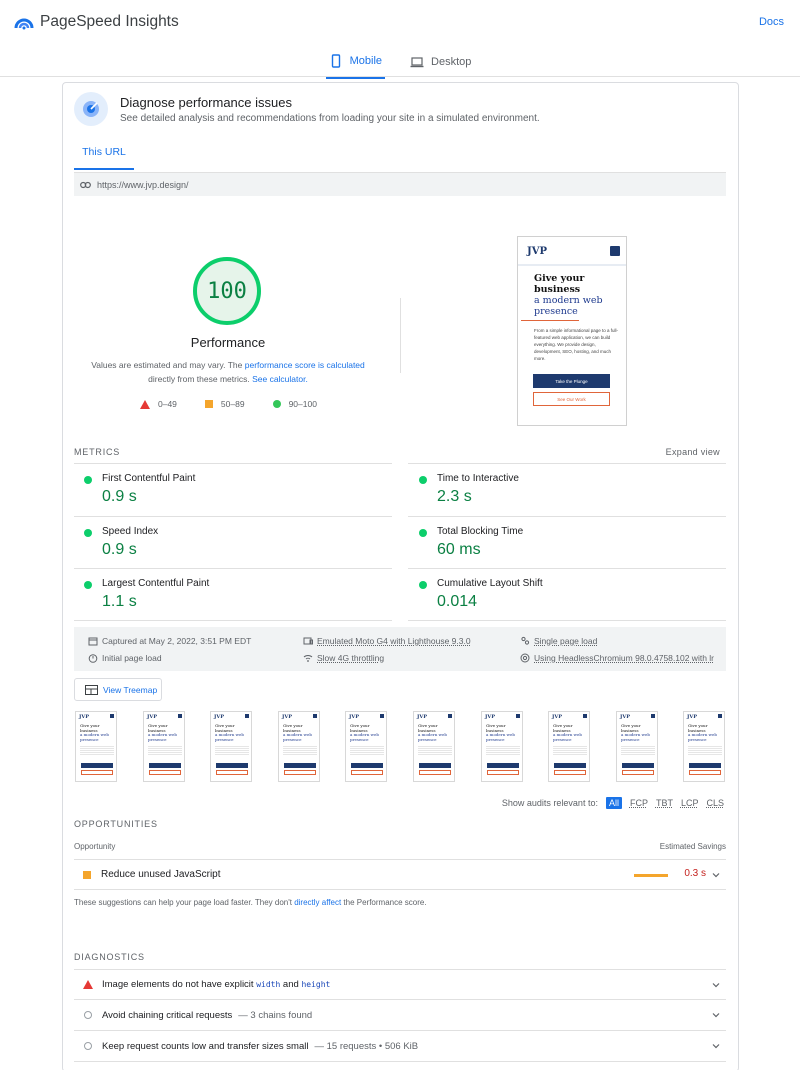 The image size is (800, 1070). I want to click on tab-desktop: Desktop, so click(440, 64).